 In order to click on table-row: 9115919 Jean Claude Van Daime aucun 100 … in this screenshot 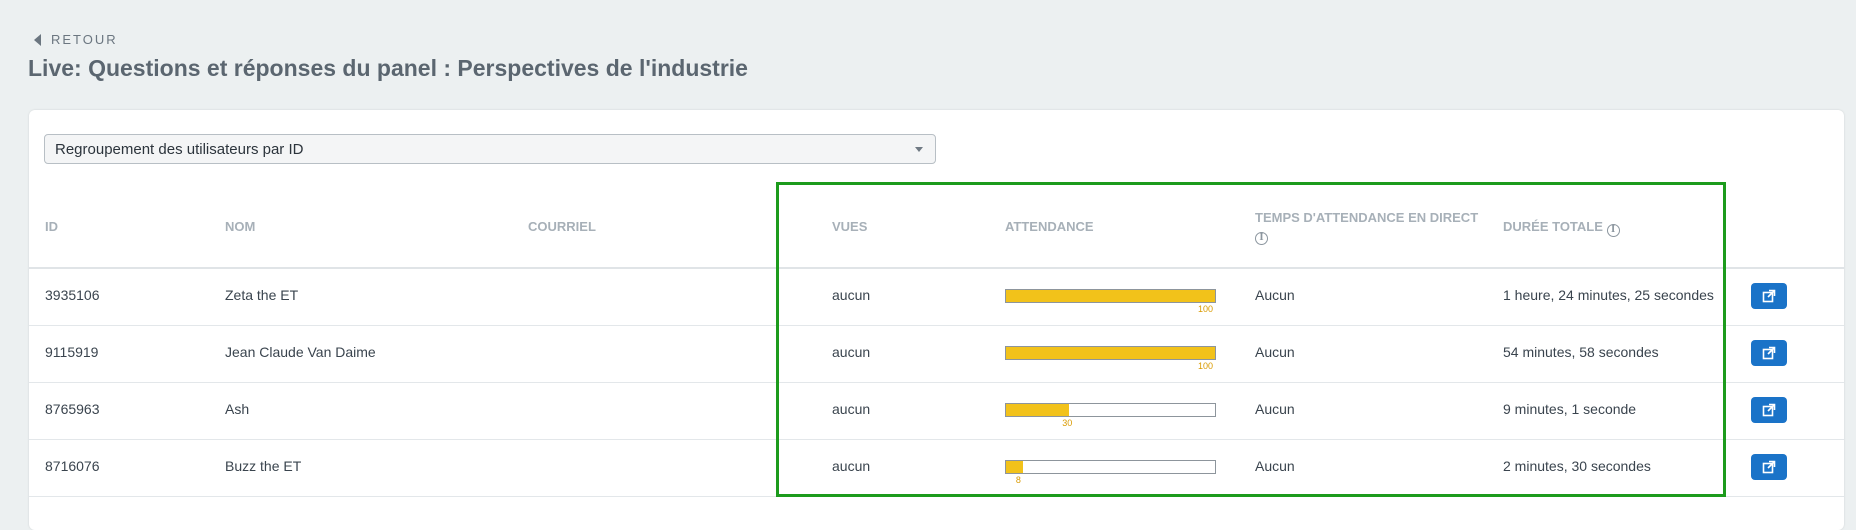, I will do `click(936, 354)`.